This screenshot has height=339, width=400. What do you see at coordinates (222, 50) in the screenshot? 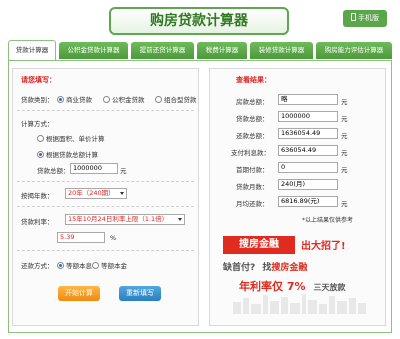
I see `tab-tax: 税费计算器` at bounding box center [222, 50].